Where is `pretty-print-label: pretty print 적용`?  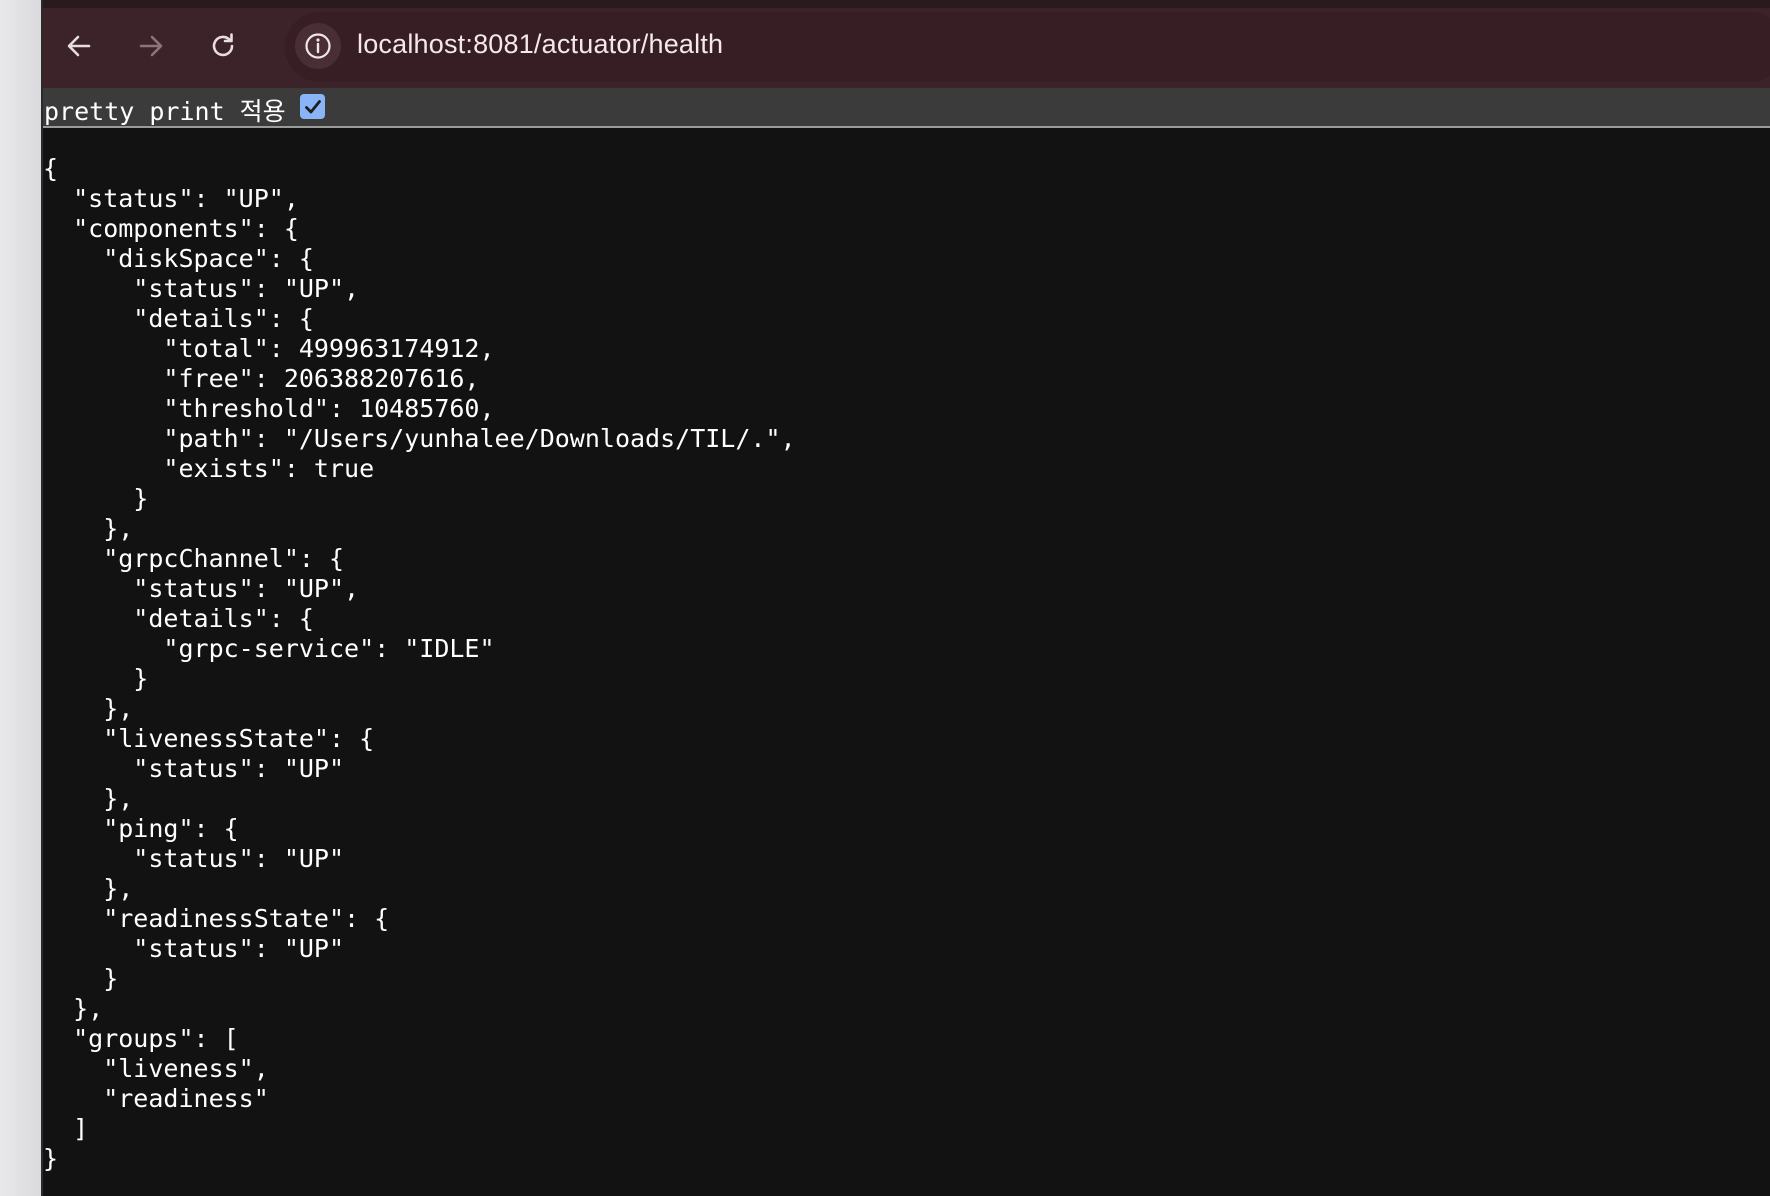
pretty-print-label: pretty print 적용 is located at coordinates (165, 111).